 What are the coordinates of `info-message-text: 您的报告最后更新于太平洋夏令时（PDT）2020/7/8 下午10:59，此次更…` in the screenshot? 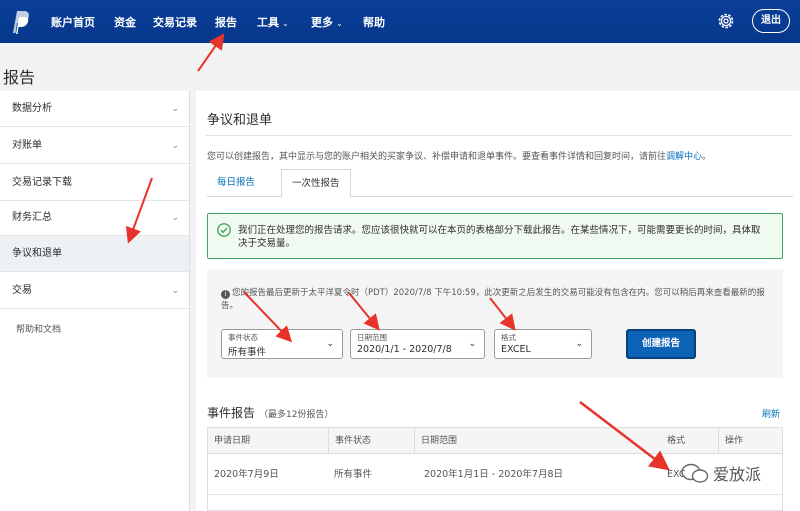 It's located at (493, 299).